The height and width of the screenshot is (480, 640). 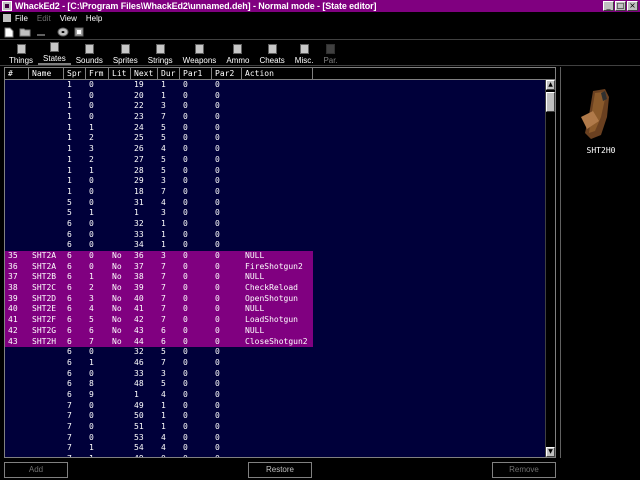 What do you see at coordinates (89, 53) in the screenshot?
I see `tab-sounds: Sounds` at bounding box center [89, 53].